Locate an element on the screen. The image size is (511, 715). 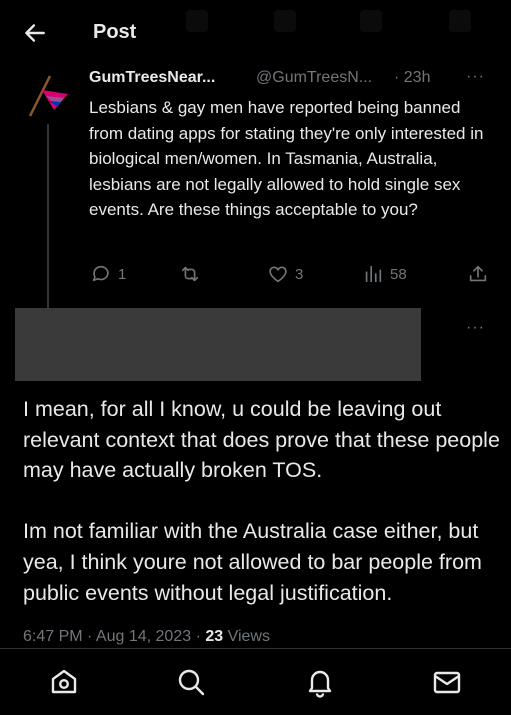
views-icon is located at coordinates (373, 274).